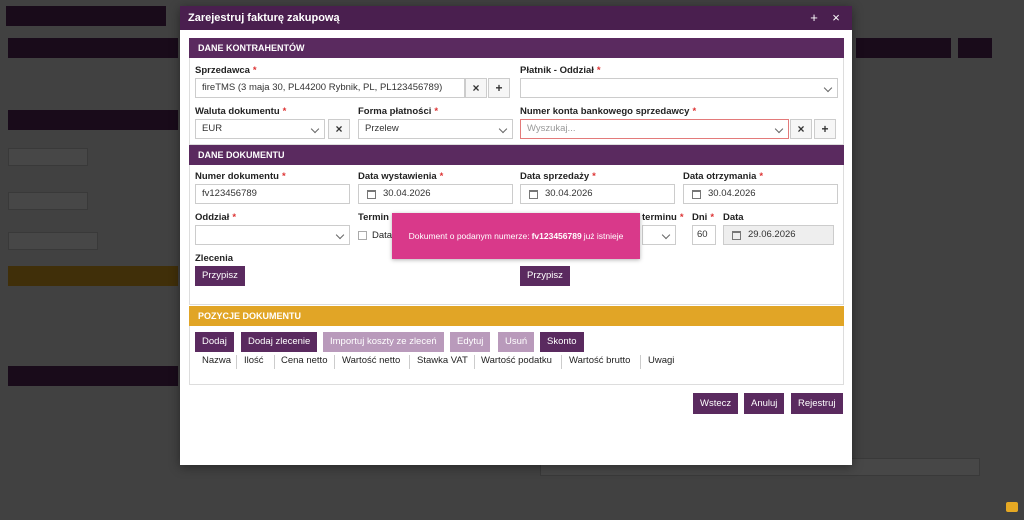 The width and height of the screenshot is (1024, 520). Describe the element at coordinates (339, 129) in the screenshot. I see `clear-currency-button: ×` at that location.